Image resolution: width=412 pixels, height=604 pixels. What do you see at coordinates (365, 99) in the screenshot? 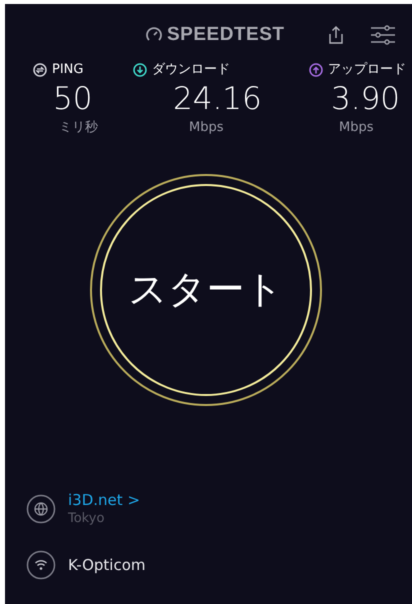
I see `metric-value: 3.90` at bounding box center [365, 99].